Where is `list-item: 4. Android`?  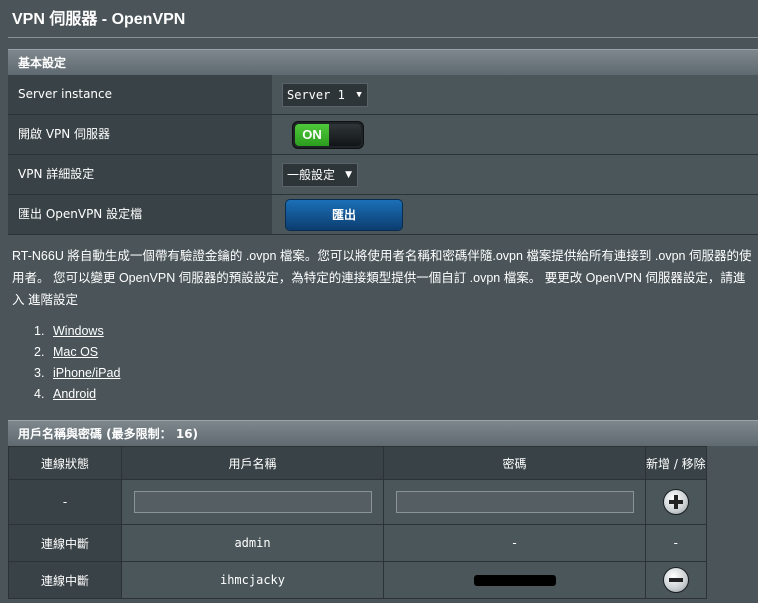
list-item: 4. Android is located at coordinates (65, 394).